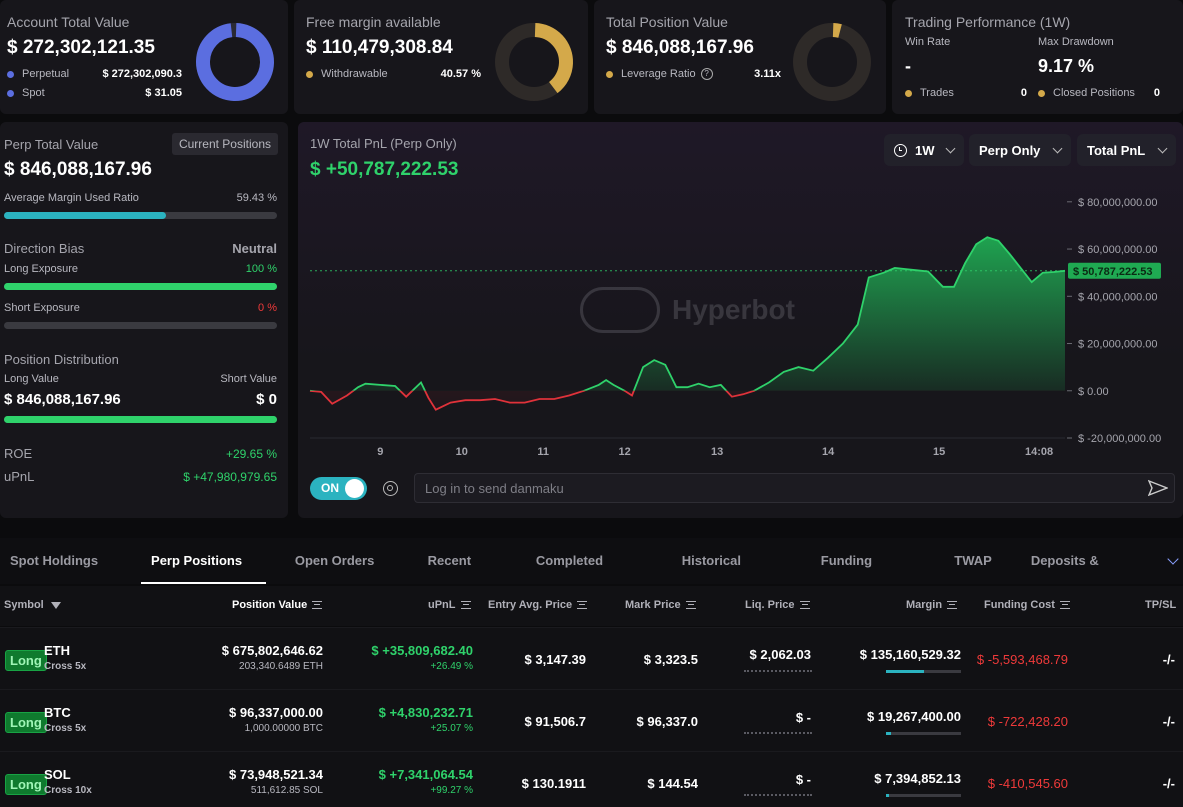 This screenshot has width=1183, height=807. I want to click on header-liq: Liq. Price, so click(777, 605).